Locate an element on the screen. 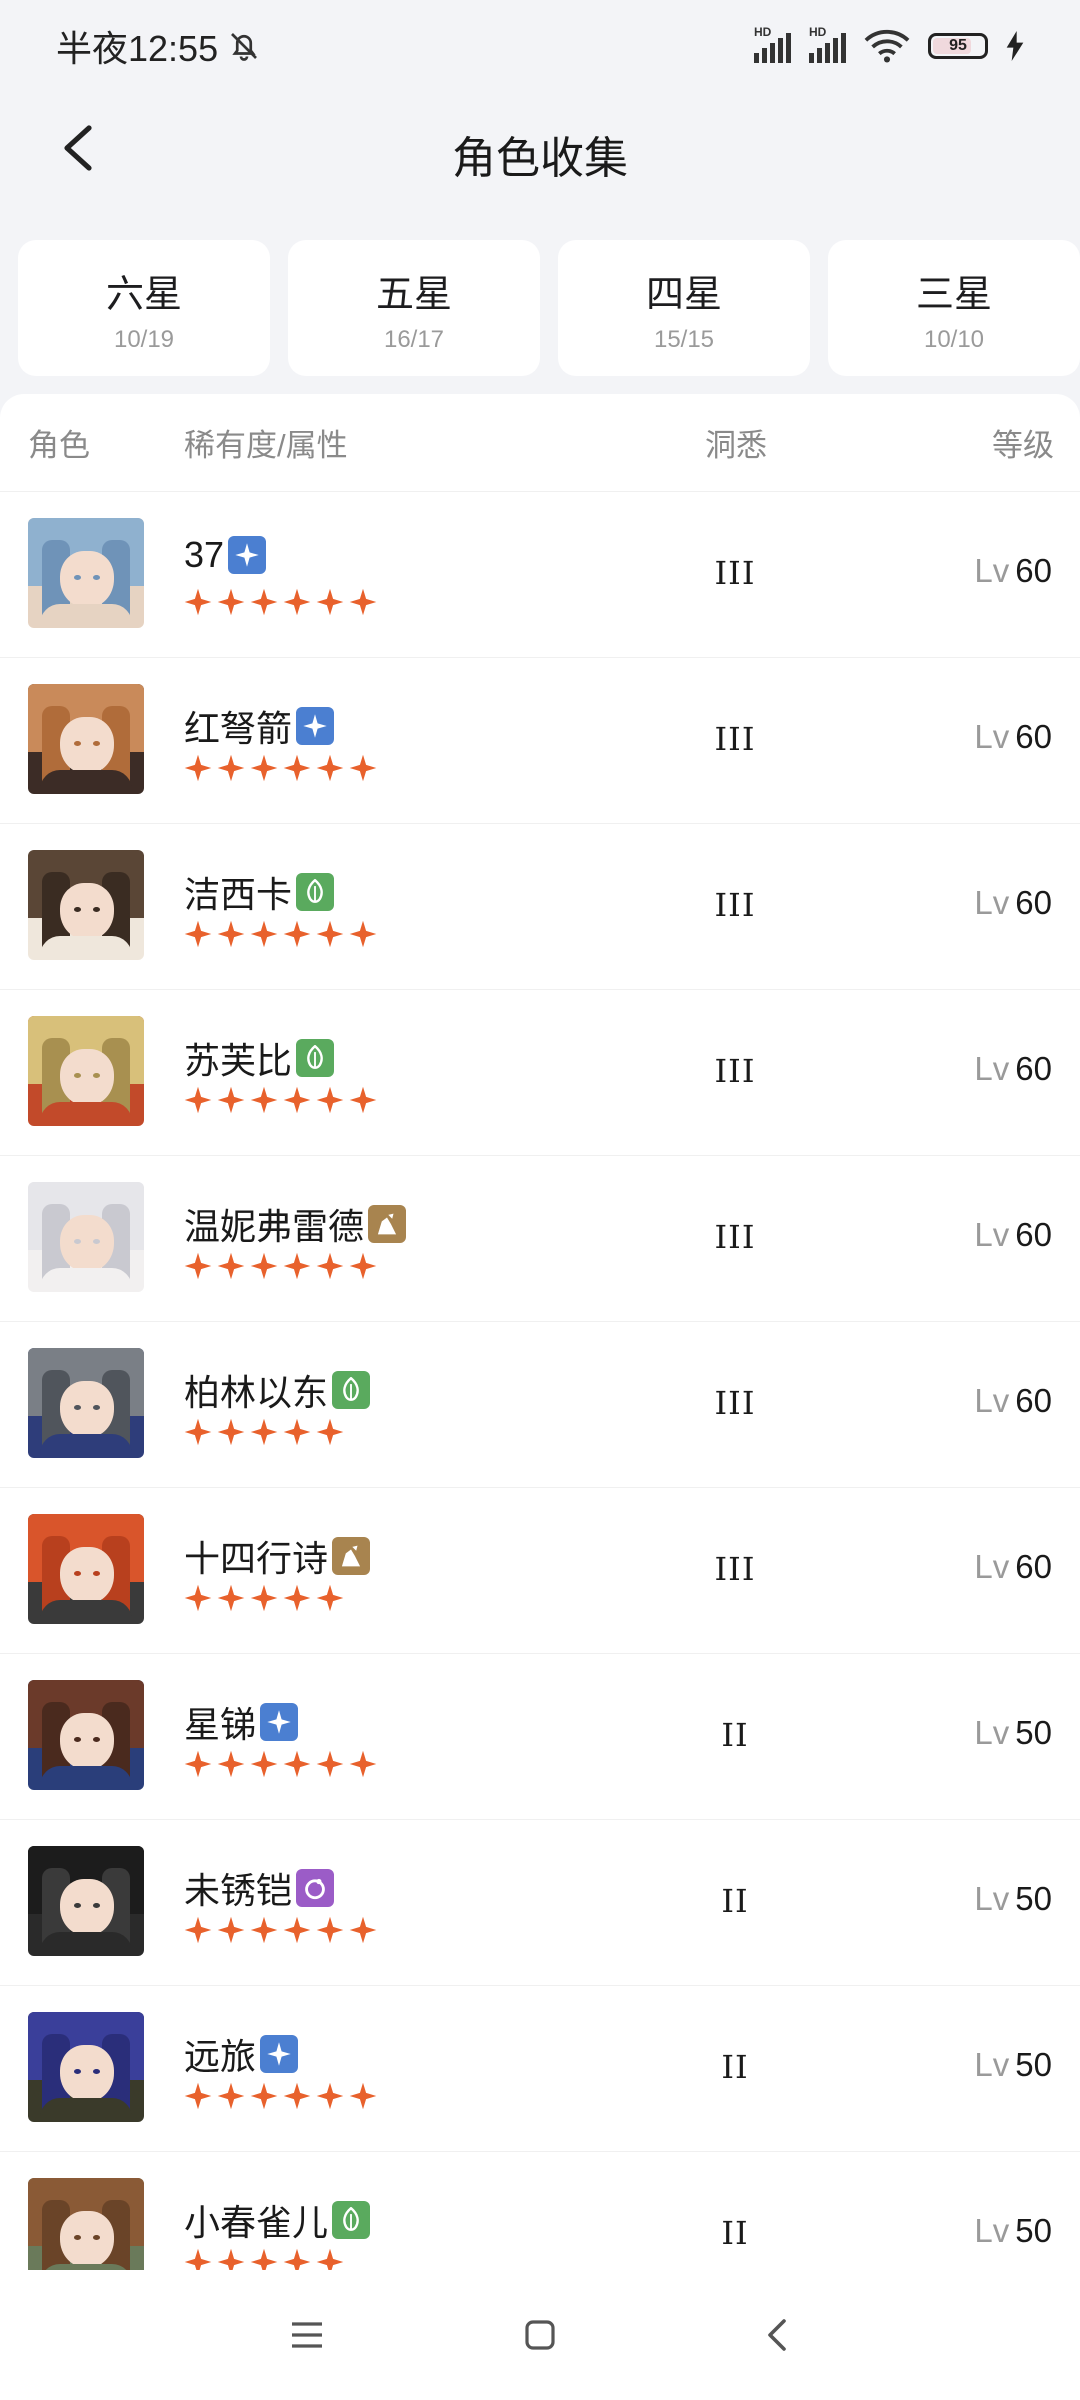  character-name: 温妮弗雷德 is located at coordinates (274, 1226).